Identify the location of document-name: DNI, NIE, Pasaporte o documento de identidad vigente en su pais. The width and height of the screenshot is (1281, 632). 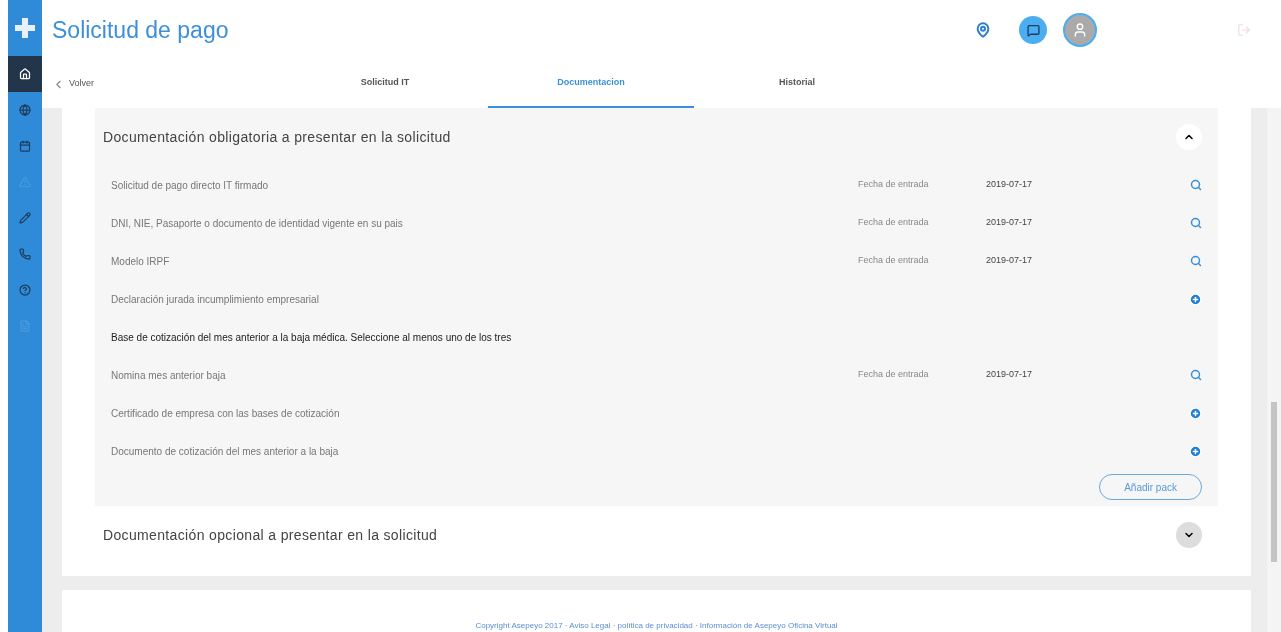
(257, 223).